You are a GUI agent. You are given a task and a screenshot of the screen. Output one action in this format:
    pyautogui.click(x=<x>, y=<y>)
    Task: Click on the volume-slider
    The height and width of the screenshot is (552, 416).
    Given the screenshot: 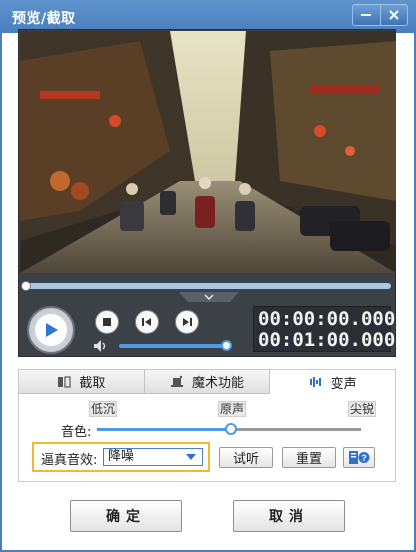 What is the action you would take?
    pyautogui.click(x=173, y=346)
    